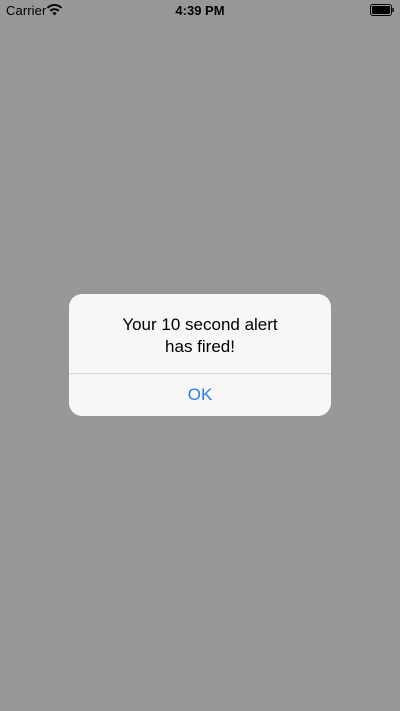 The height and width of the screenshot is (711, 400). I want to click on battery-icon, so click(382, 10).